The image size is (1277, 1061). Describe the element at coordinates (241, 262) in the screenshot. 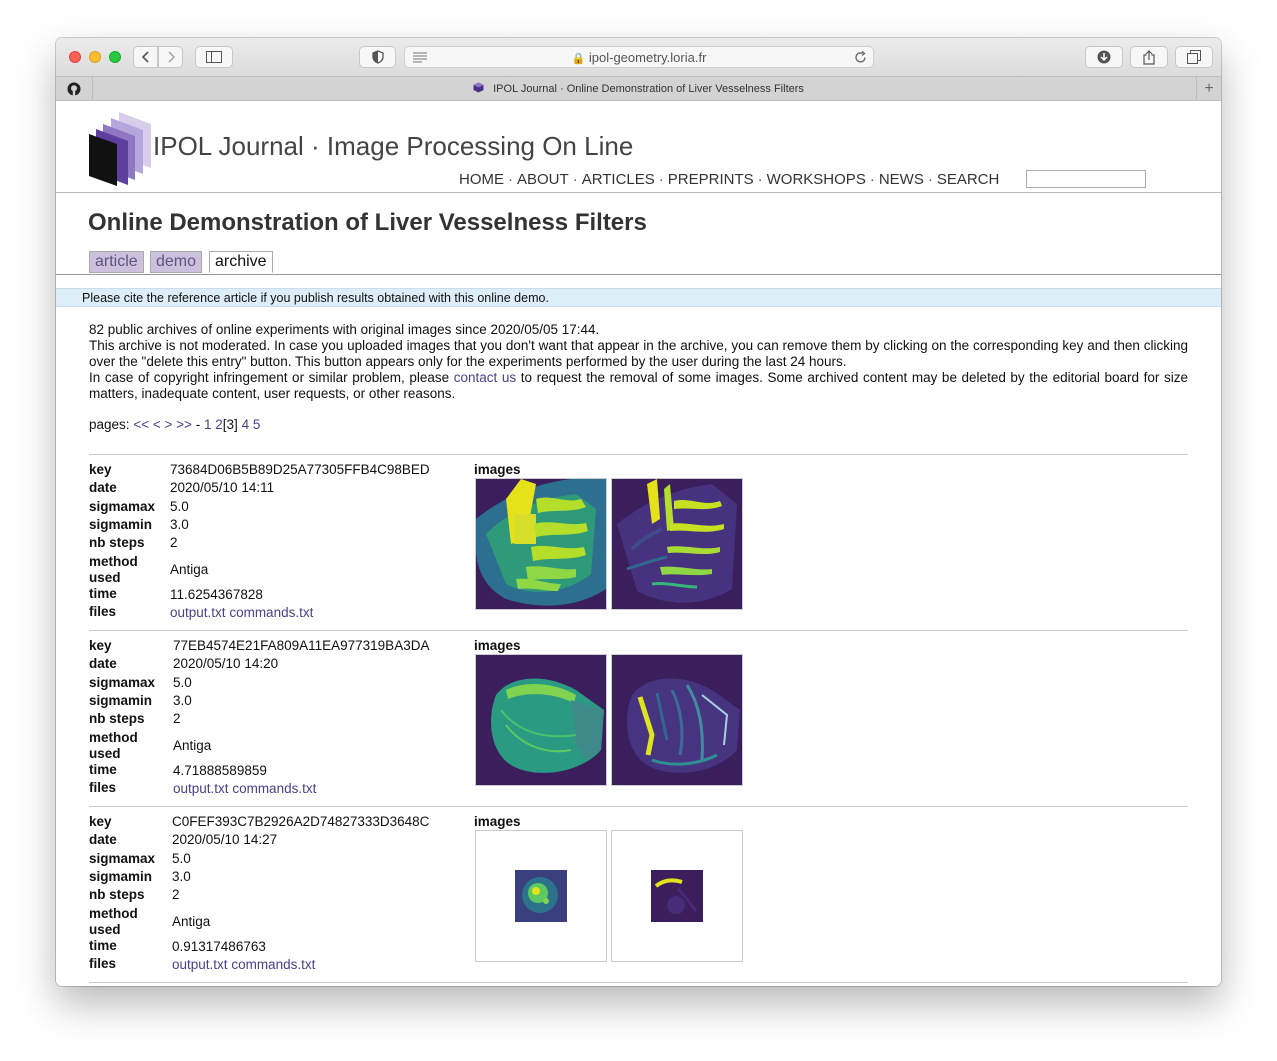

I see `tab-archive: archive` at that location.